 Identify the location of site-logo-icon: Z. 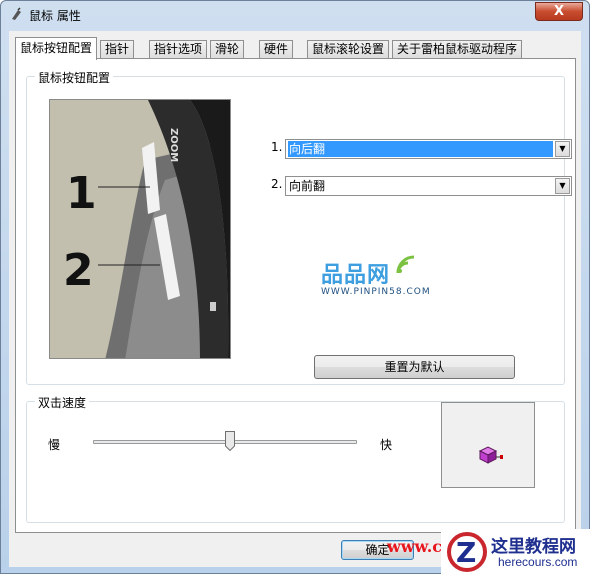
(467, 552).